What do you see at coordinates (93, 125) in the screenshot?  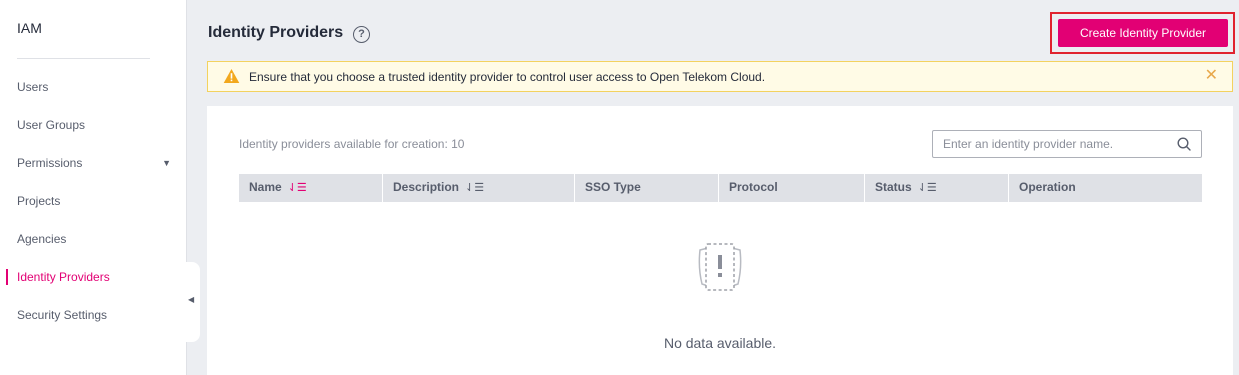 I see `sidebar-item-user-groups: User Groups` at bounding box center [93, 125].